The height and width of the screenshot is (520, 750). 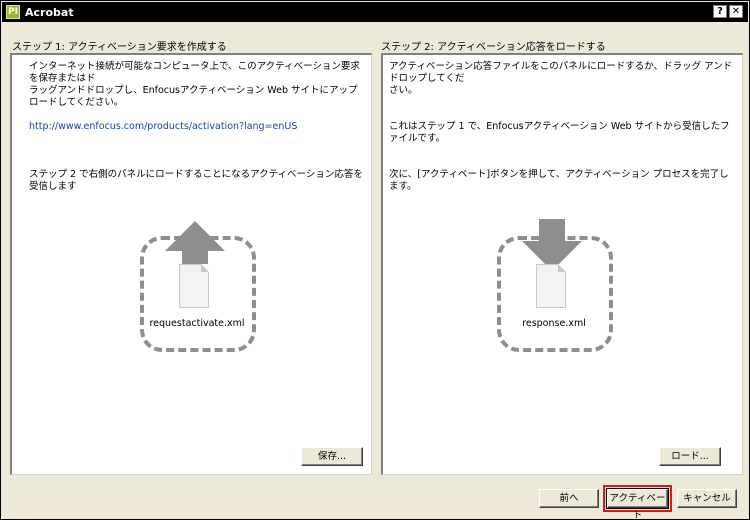 I want to click on app-icon: PI, so click(x=13, y=12).